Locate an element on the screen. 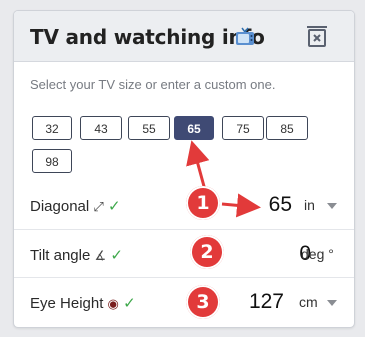  size-button-98: 98 is located at coordinates (52, 161).